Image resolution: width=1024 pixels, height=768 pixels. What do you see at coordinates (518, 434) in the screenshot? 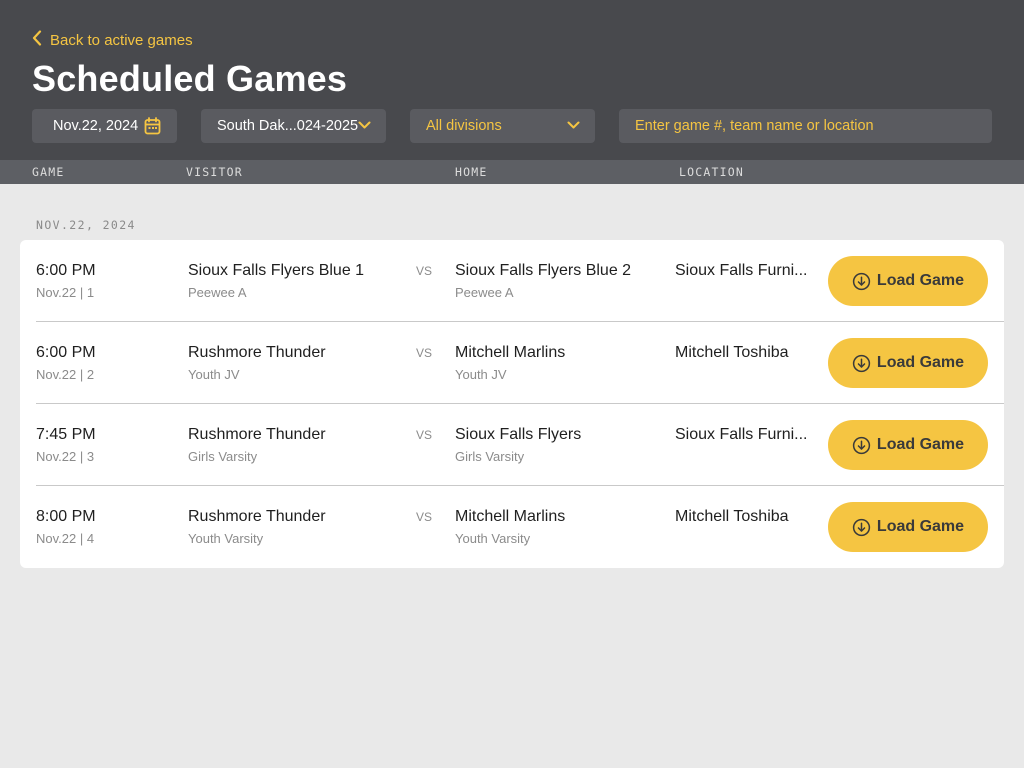
I see `home-team: Sioux Falls Flyers` at bounding box center [518, 434].